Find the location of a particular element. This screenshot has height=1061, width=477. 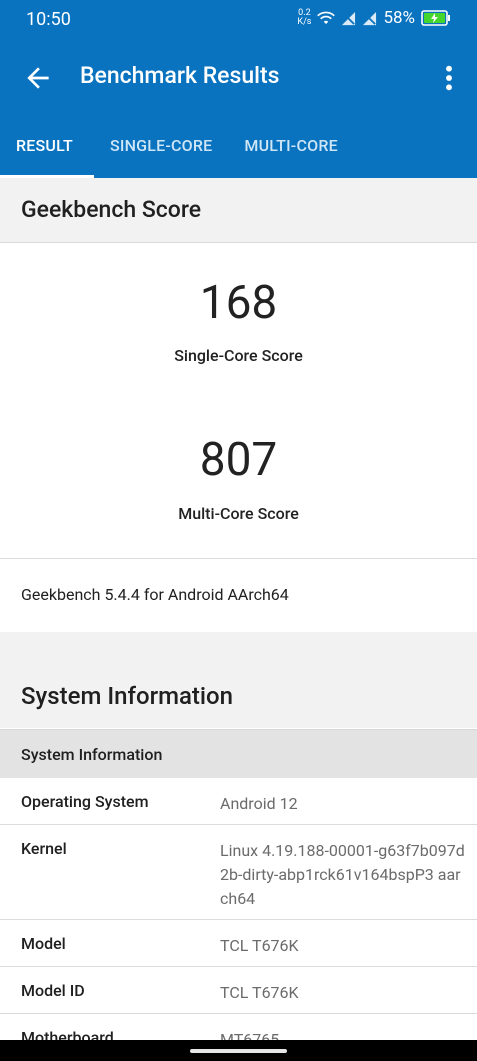

status-icons: 0.2 K/s 58% is located at coordinates (374, 18).